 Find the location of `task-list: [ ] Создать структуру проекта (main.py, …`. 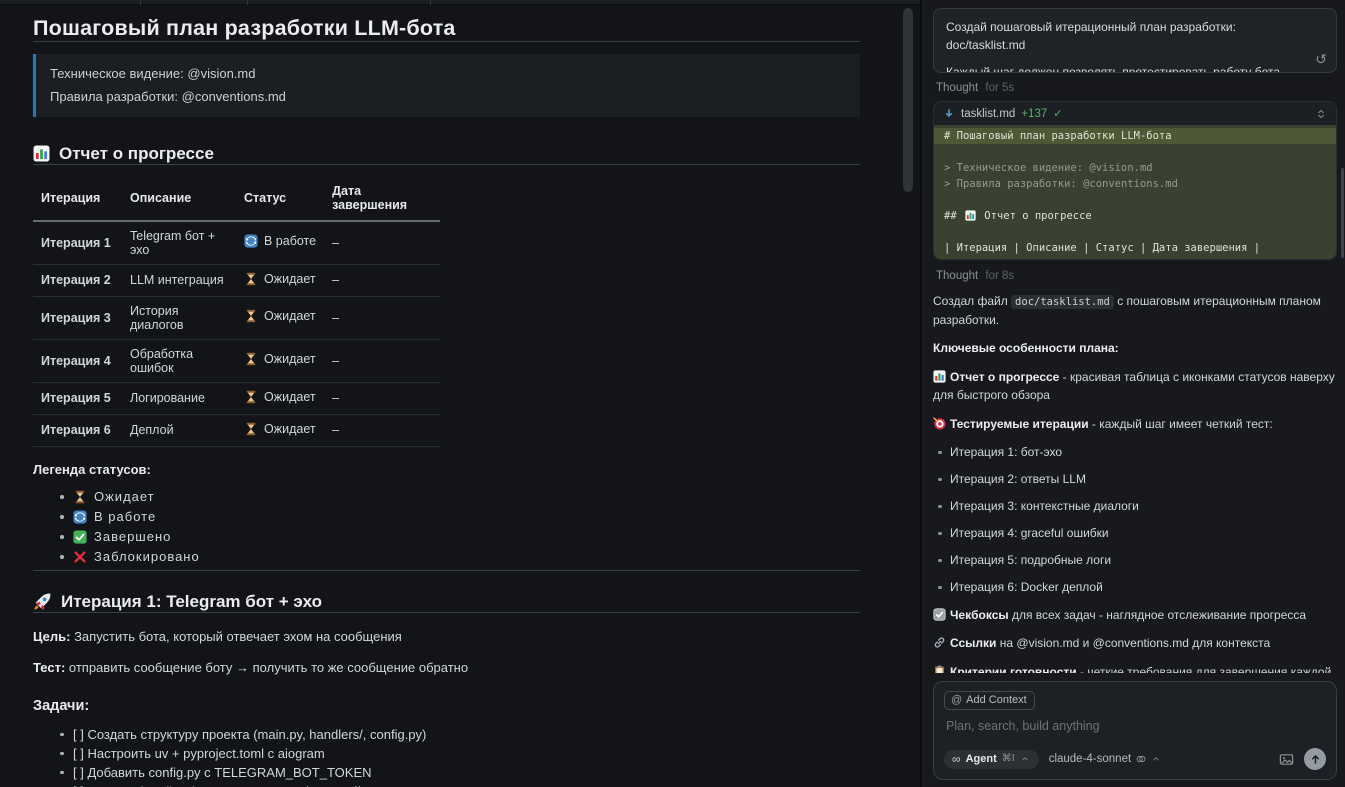

task-list: [ ] Создать структуру проекта (main.py, … is located at coordinates (446, 757).